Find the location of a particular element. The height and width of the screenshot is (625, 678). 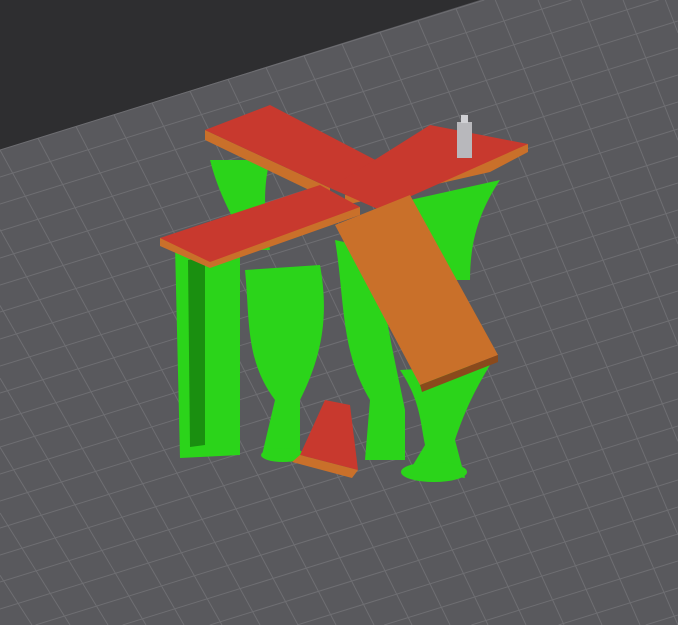

support-pillar-left-shade is located at coordinates (196, 352).